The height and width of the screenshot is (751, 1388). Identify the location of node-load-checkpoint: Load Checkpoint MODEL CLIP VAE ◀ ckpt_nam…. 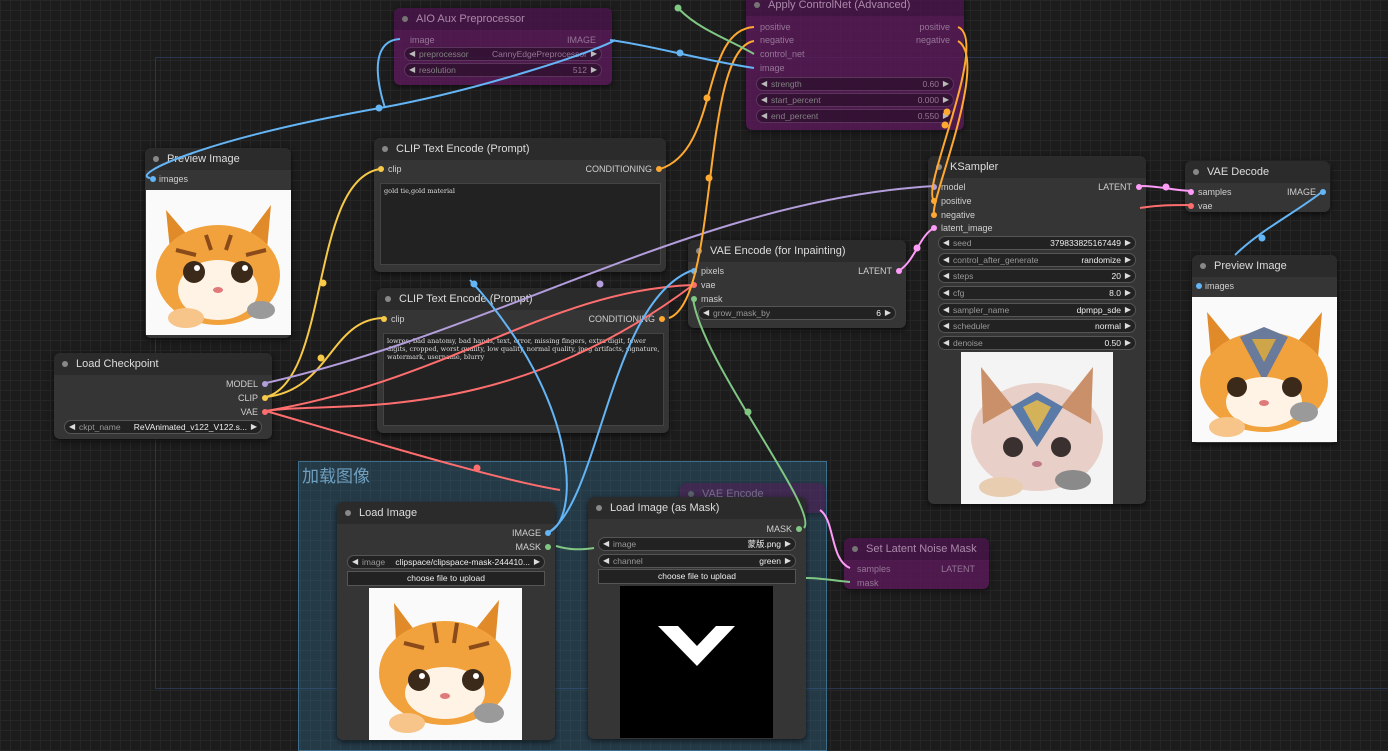
(163, 396).